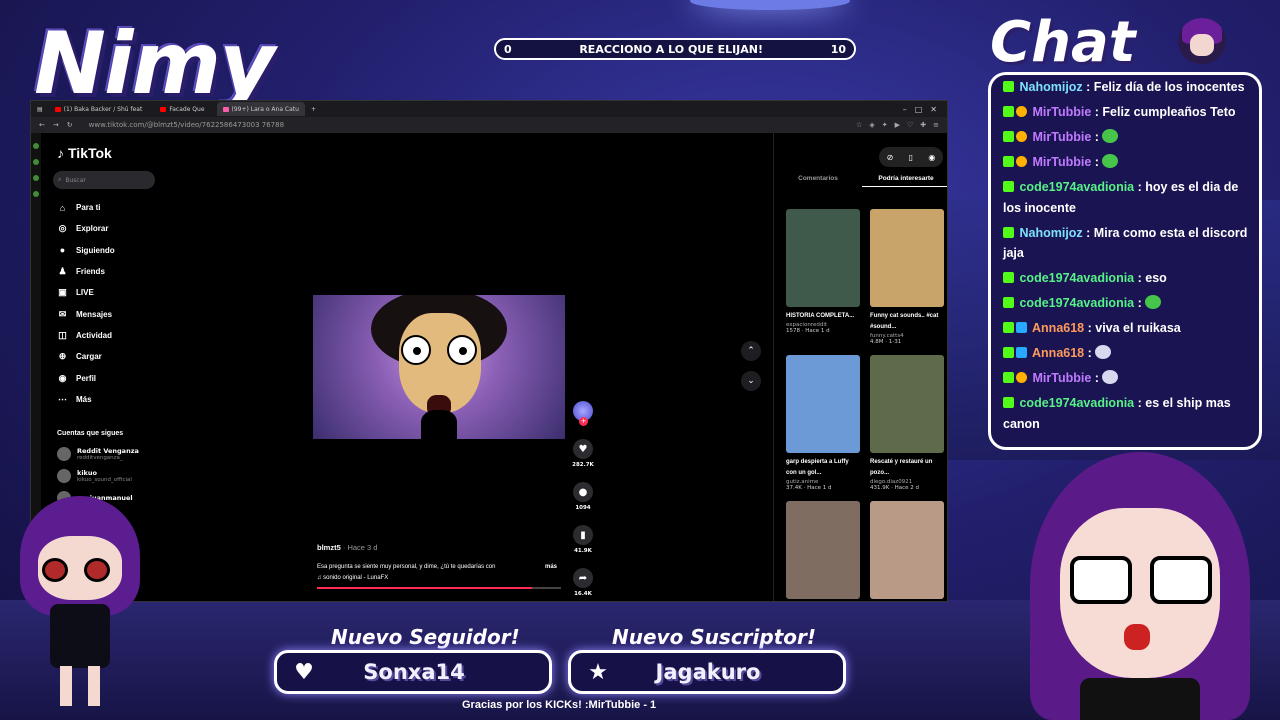 This screenshot has height=720, width=1280. Describe the element at coordinates (905, 109) in the screenshot. I see `minimize-icon: –` at that location.